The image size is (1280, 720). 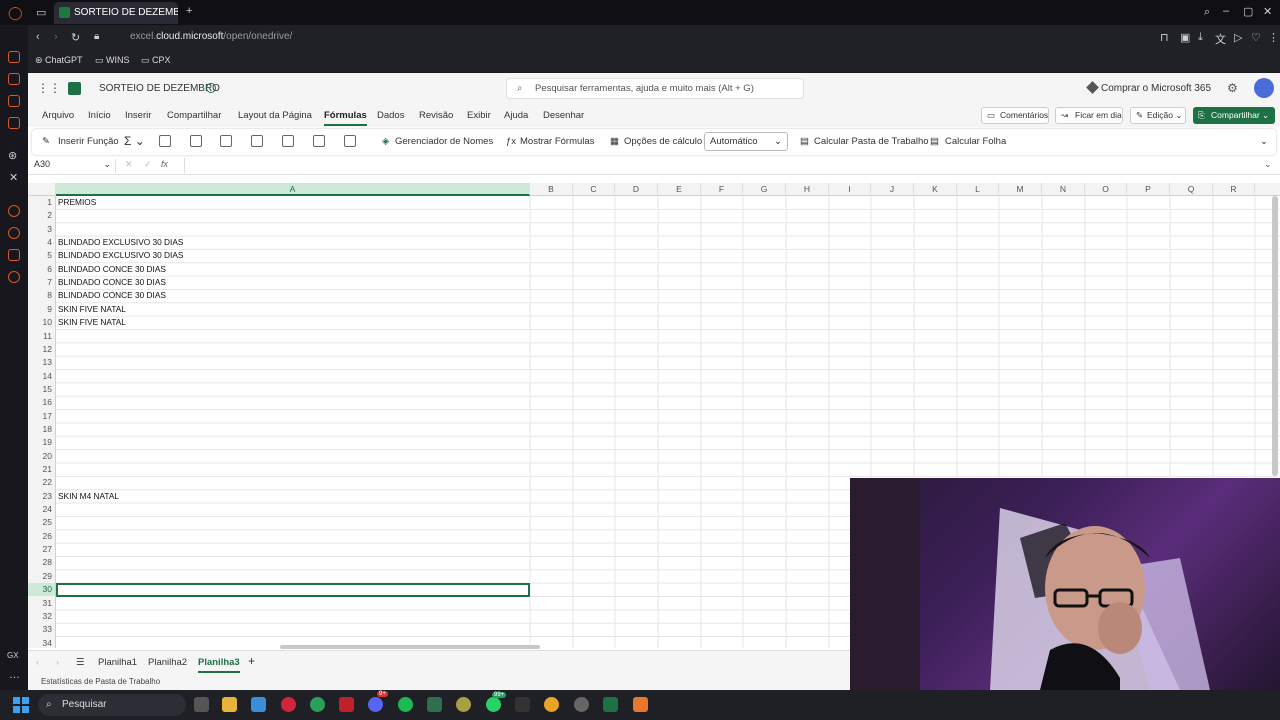 I want to click on bookmark-wins: ▭ WINS, so click(x=112, y=60).